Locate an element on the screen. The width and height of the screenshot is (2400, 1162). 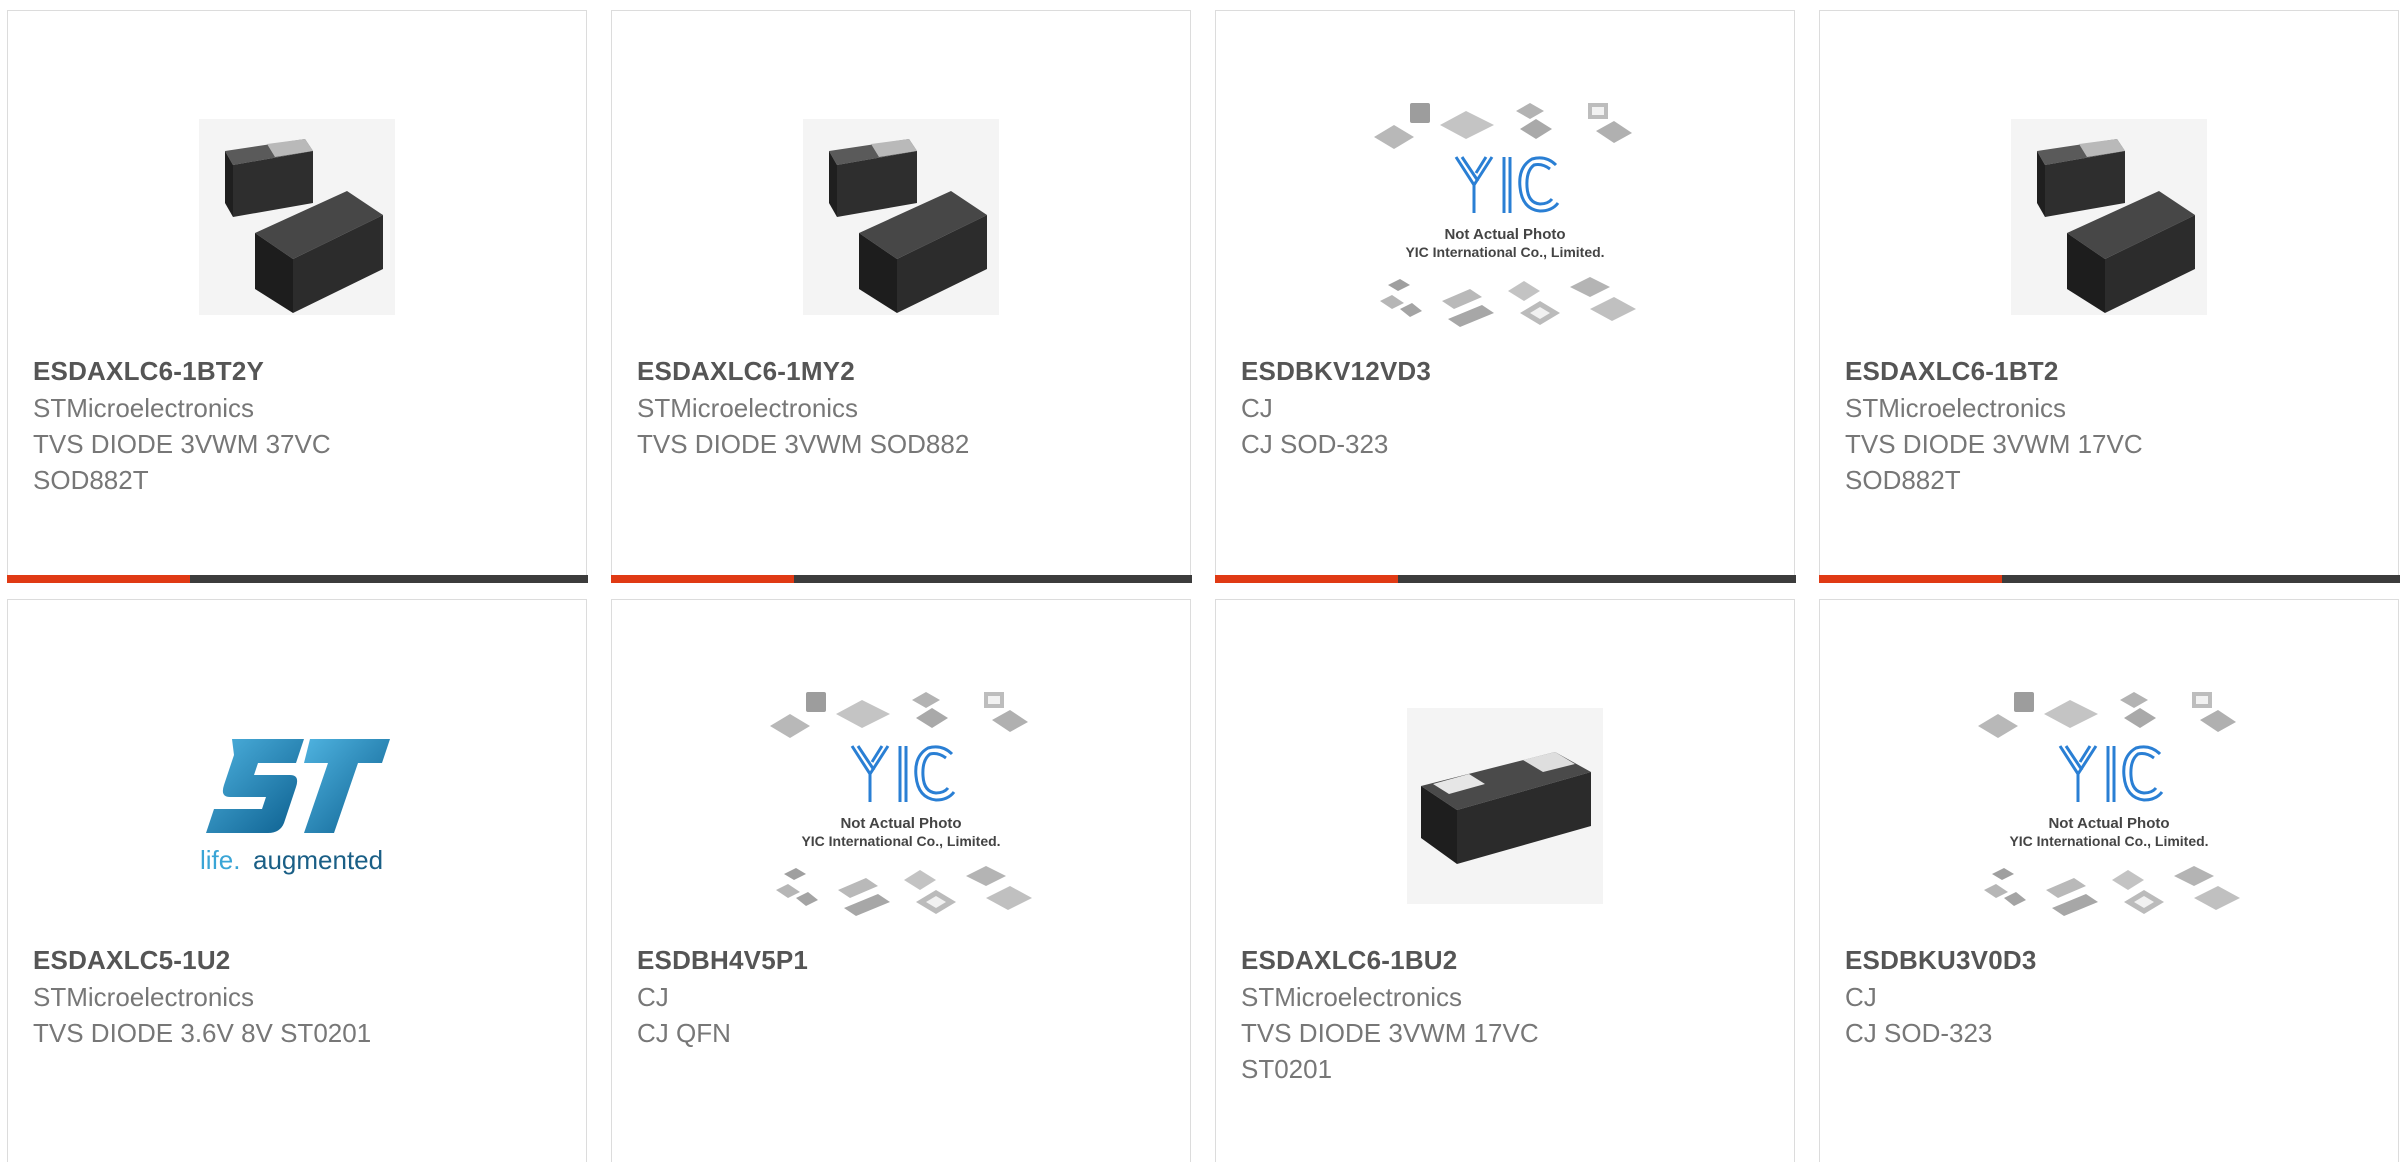
st0201-chip-image is located at coordinates (1505, 806).